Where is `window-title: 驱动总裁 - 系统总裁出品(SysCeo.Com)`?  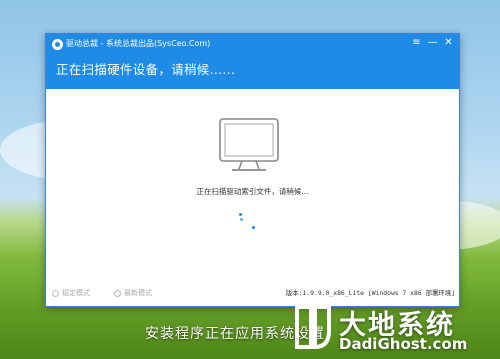
window-title: 驱动总裁 - 系统总裁出品(SysCeo.Com) is located at coordinates (138, 43).